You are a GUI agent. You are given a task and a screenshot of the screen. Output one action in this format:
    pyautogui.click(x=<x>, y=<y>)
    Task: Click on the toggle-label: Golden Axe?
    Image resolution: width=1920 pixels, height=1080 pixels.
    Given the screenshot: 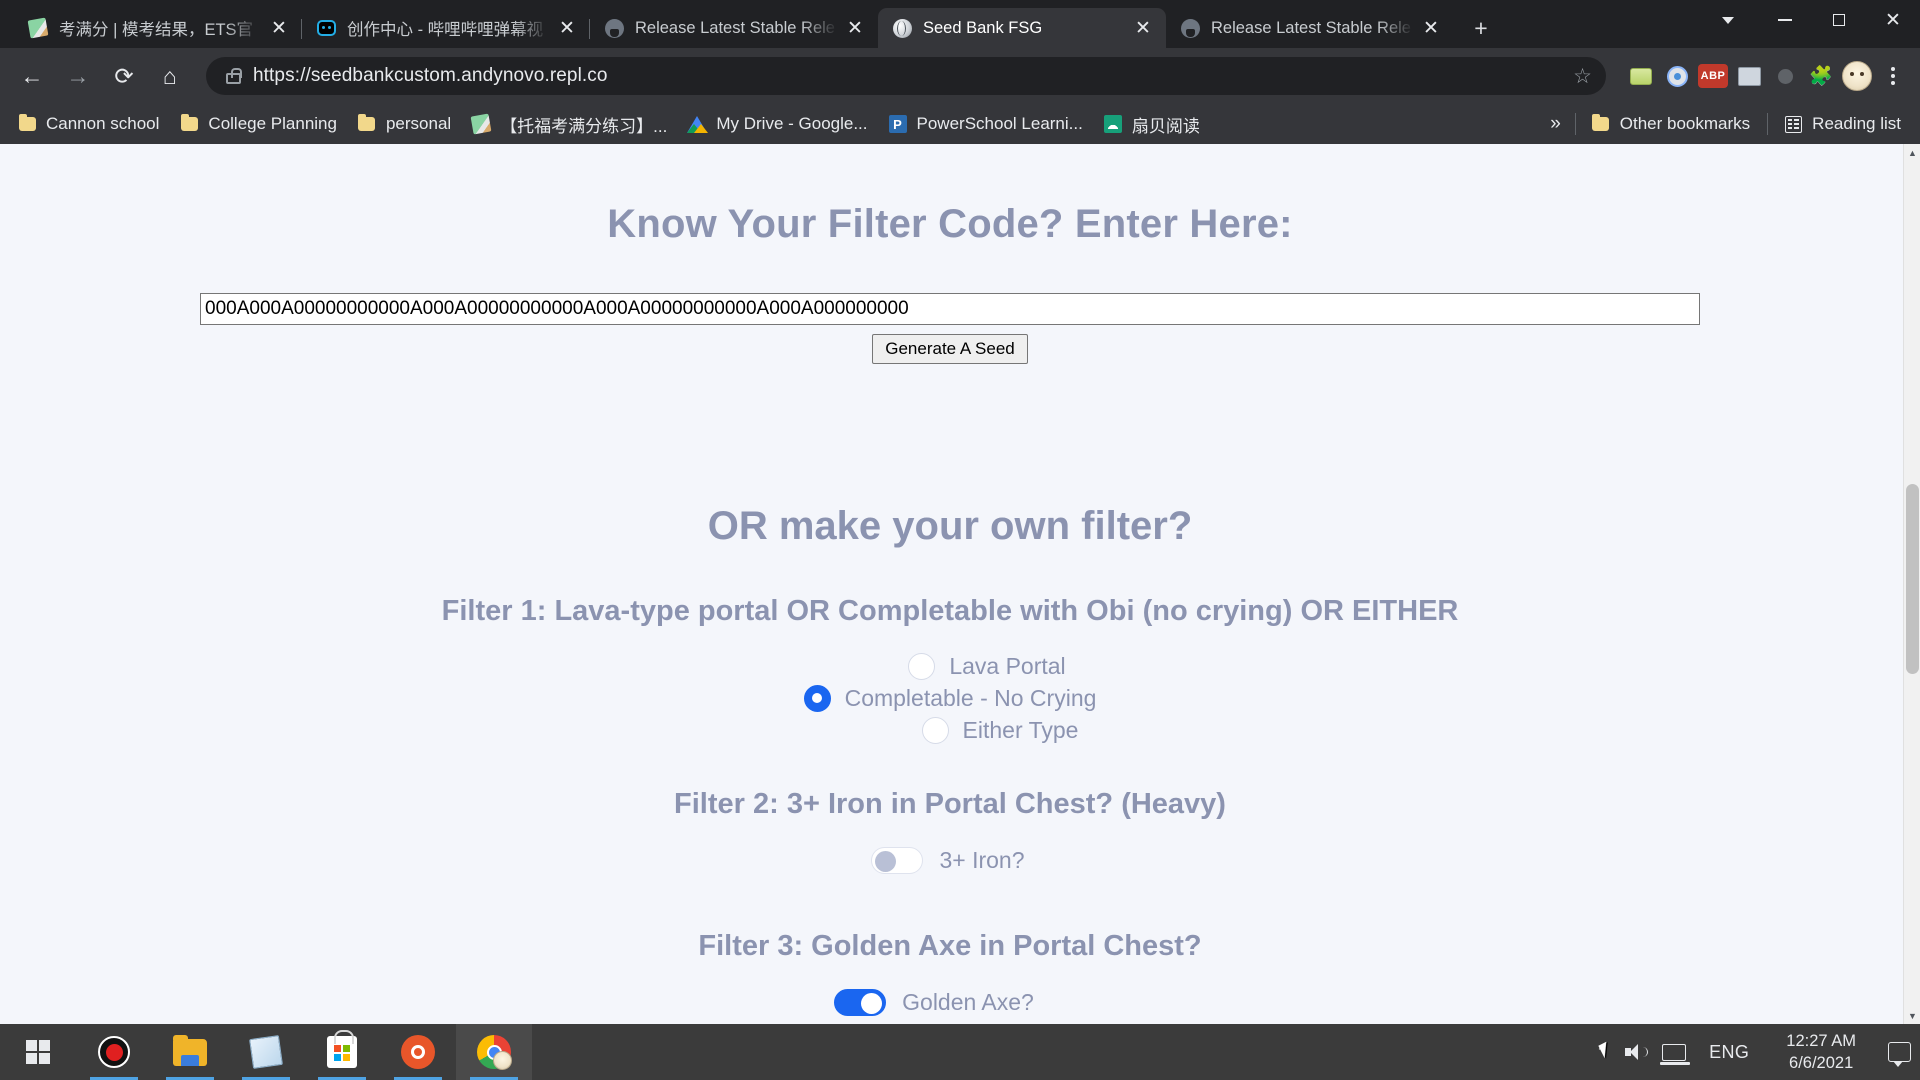 What is the action you would take?
    pyautogui.click(x=968, y=1002)
    